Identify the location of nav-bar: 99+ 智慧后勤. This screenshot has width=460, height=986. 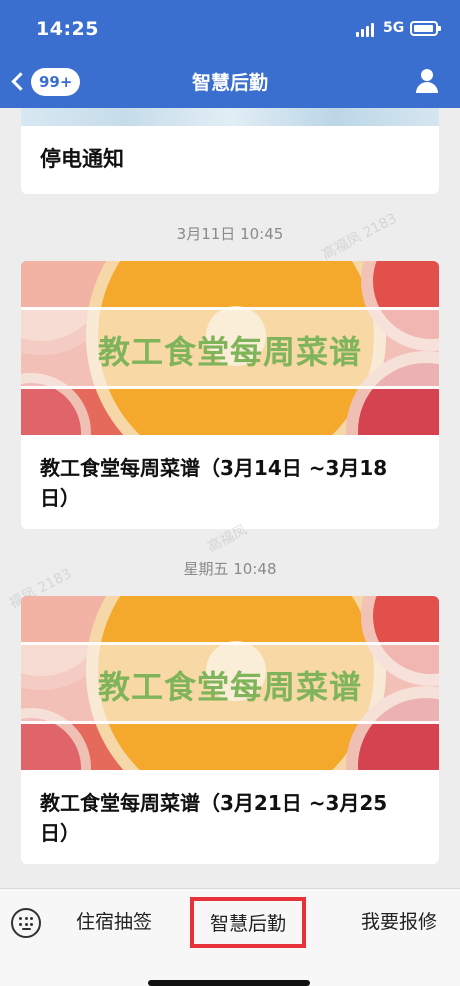
(230, 83).